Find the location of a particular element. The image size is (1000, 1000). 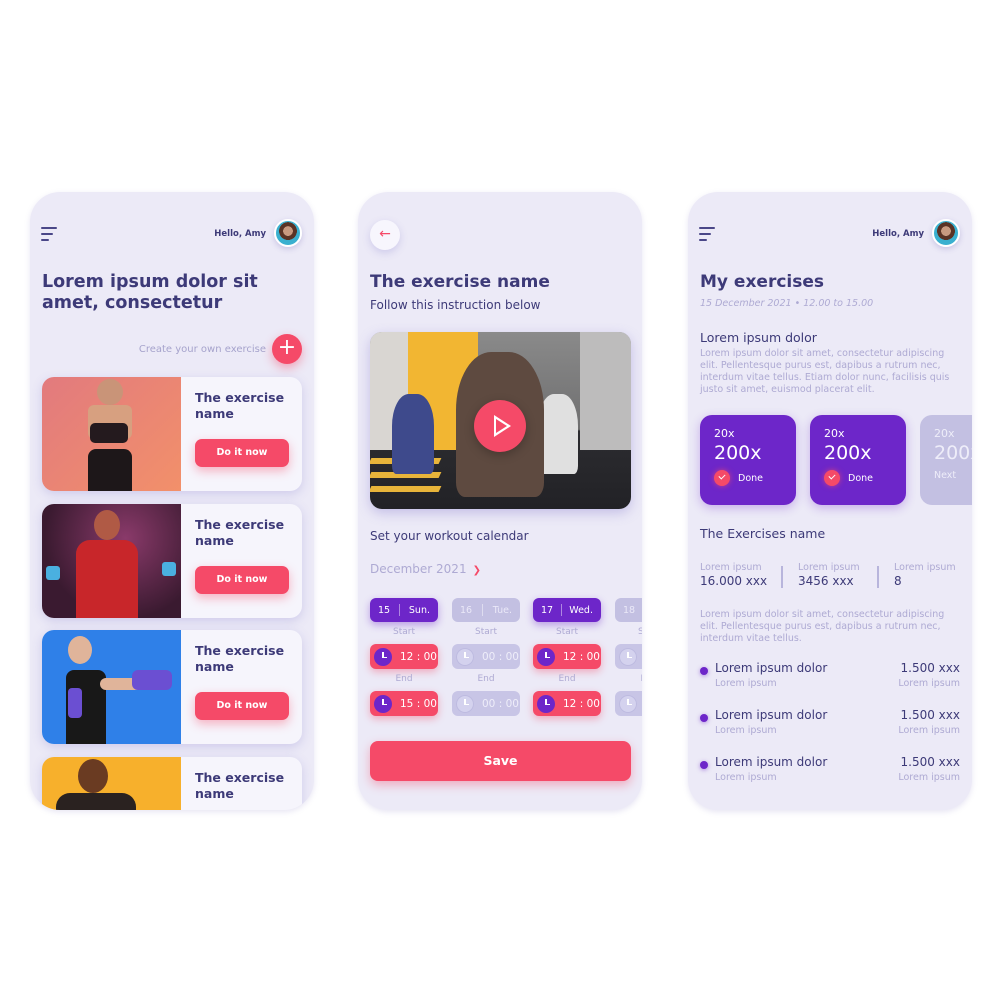

day-column: 18 Start End is located at coordinates (628, 657).